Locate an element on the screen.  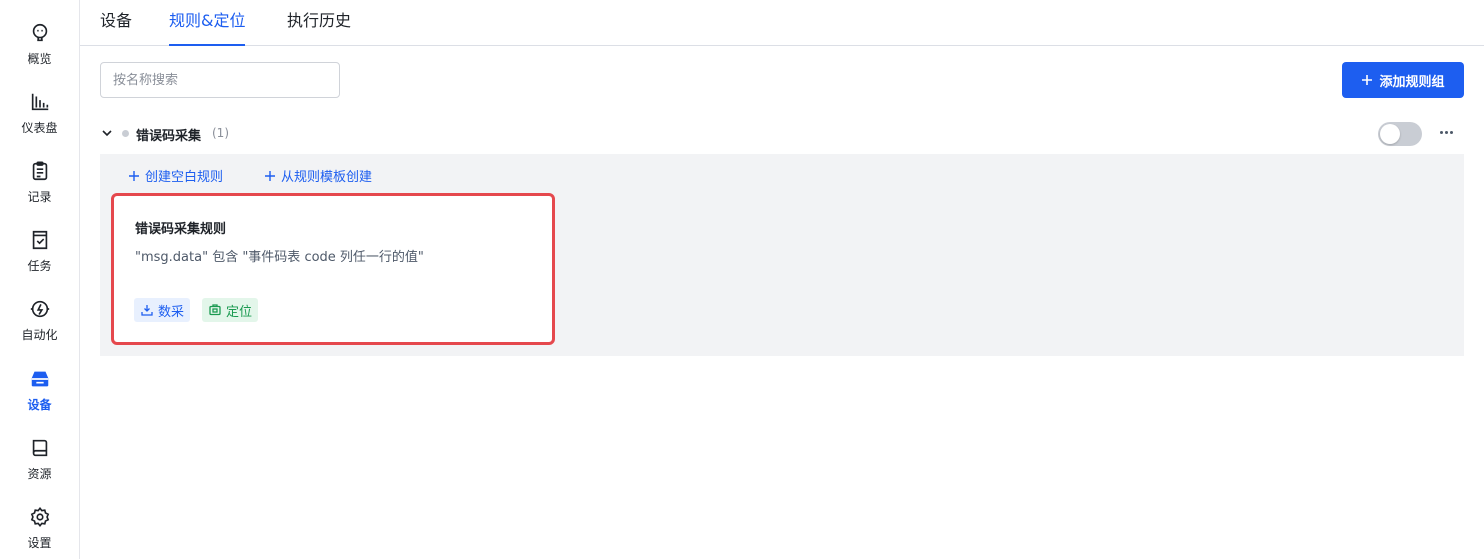
overview-icon is located at coordinates (39, 32).